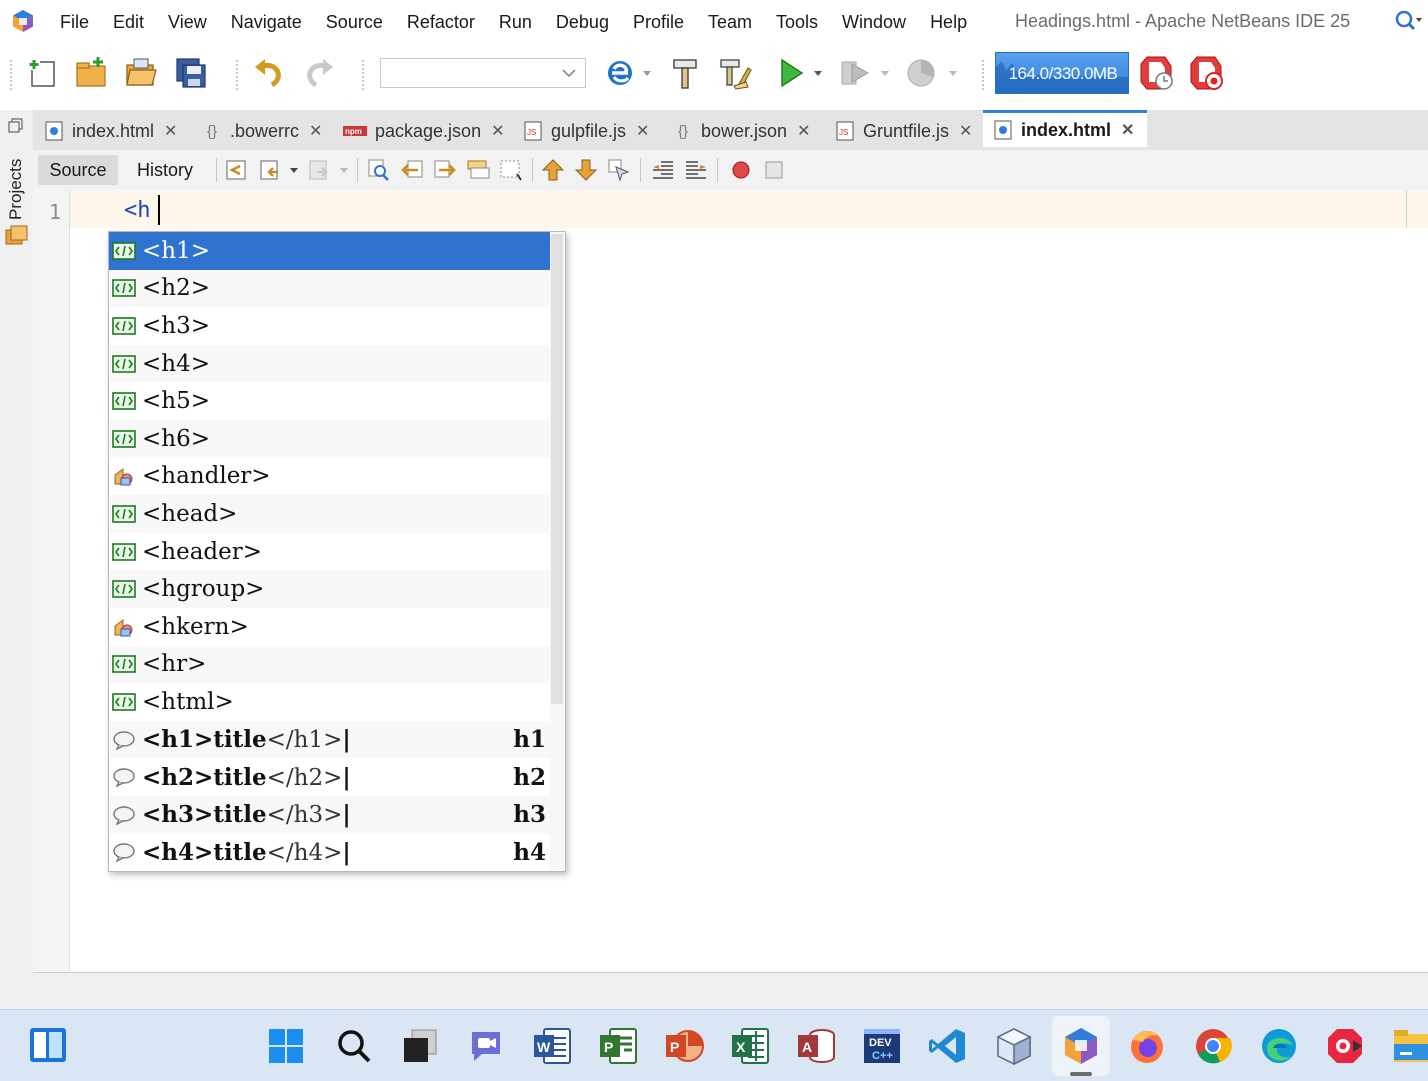  What do you see at coordinates (750, 1046) in the screenshot?
I see `excel-icon: X` at bounding box center [750, 1046].